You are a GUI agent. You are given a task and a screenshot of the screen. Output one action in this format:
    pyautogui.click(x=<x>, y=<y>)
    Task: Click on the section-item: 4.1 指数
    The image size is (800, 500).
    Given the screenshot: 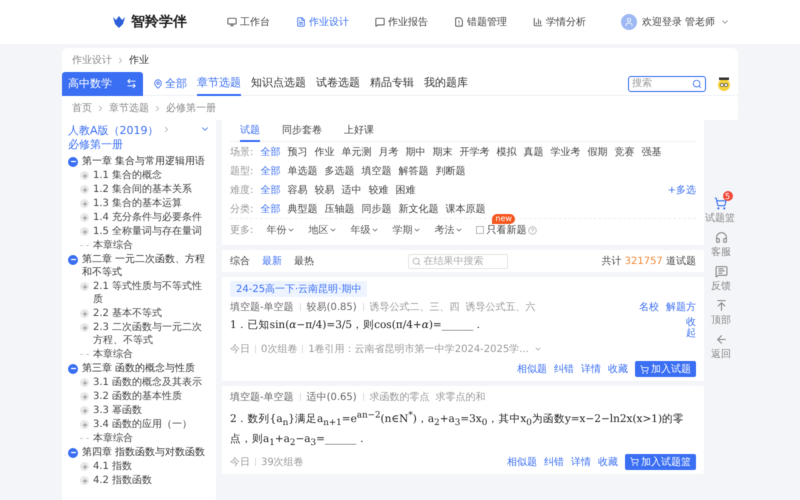 What is the action you would take?
    pyautogui.click(x=112, y=466)
    